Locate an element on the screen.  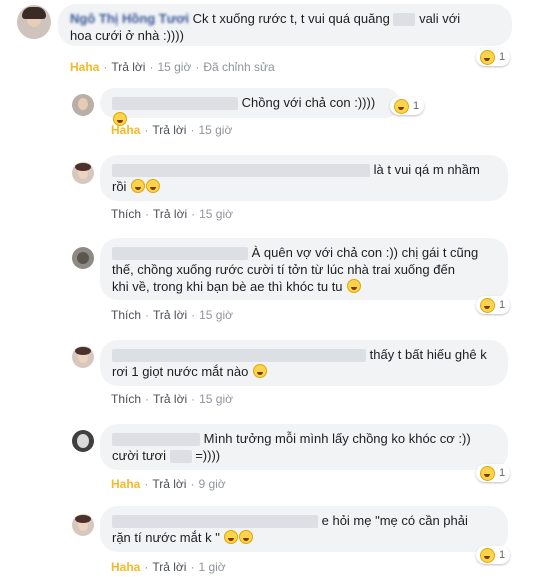
grinning-emoji-icon is located at coordinates (259, 371).